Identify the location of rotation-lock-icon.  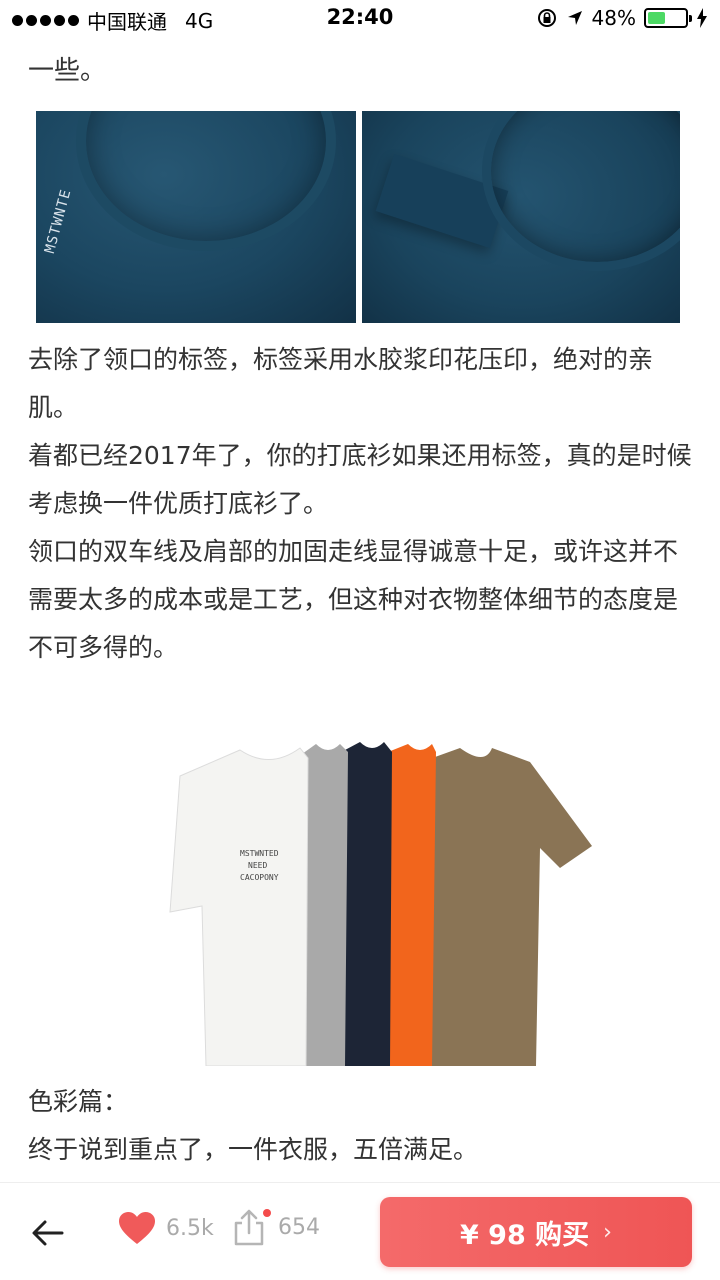
(546, 18).